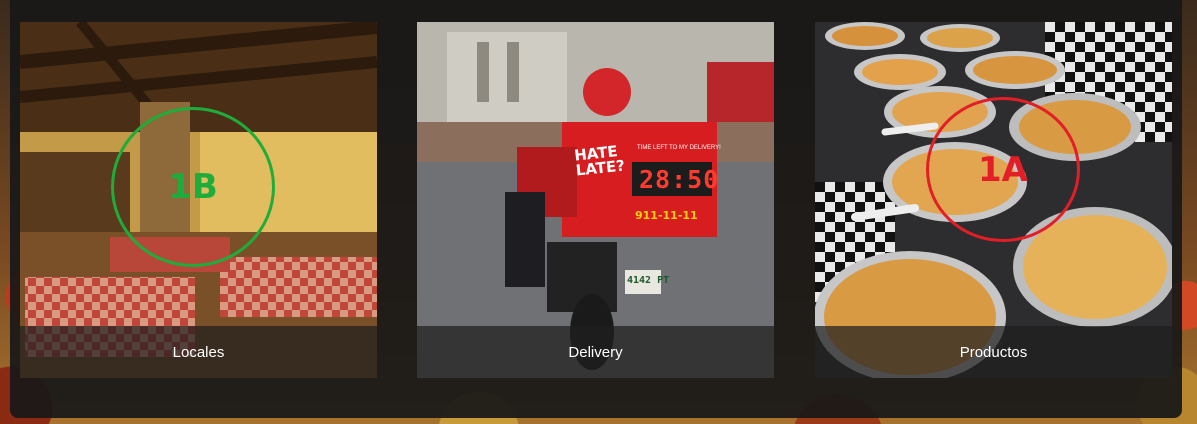 This screenshot has height=424, width=1197. I want to click on annotation-circle-red: 1A, so click(1003, 169).